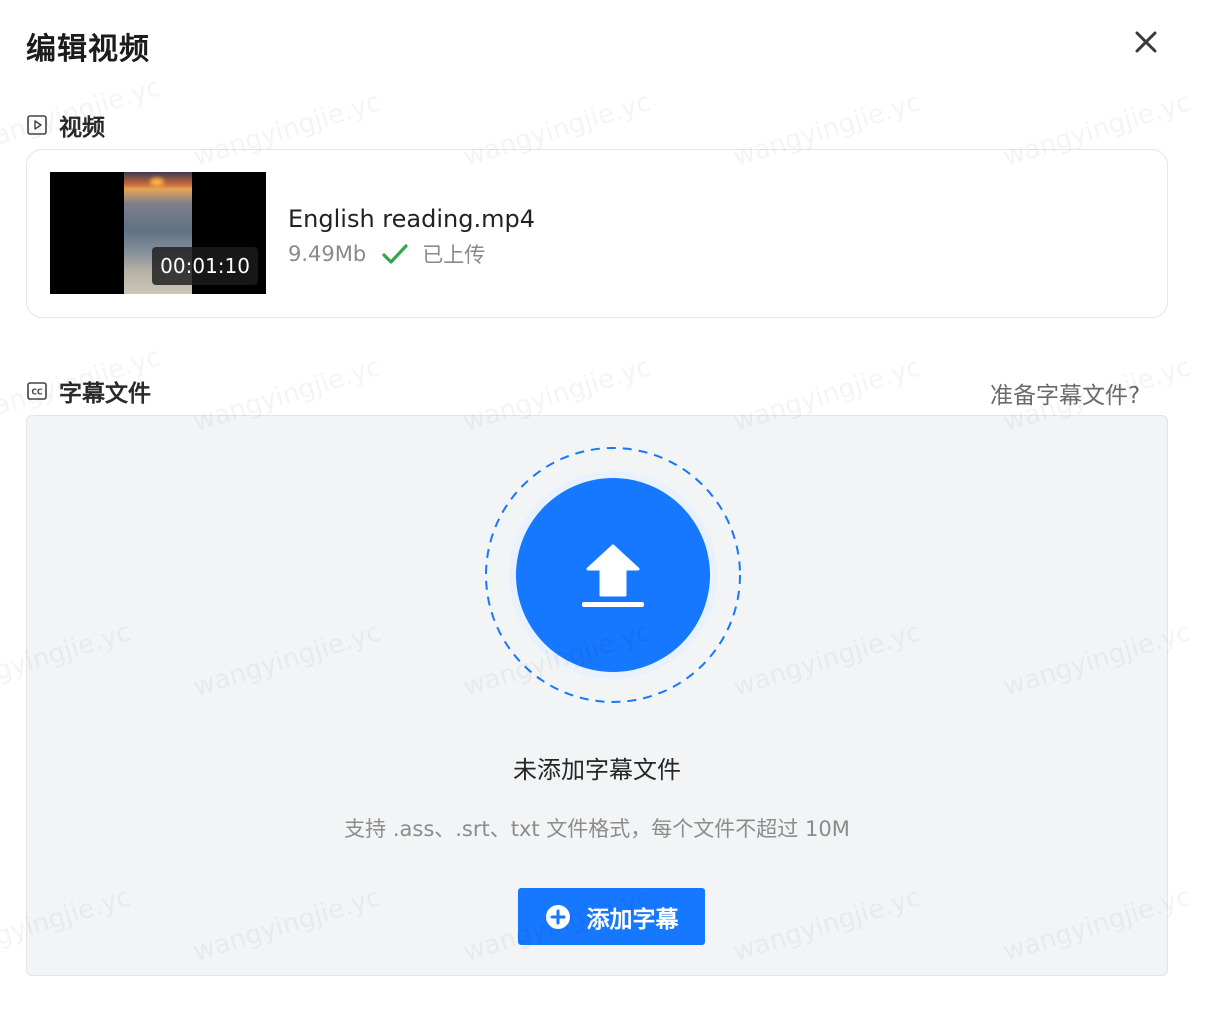 The width and height of the screenshot is (1206, 1028). I want to click on upload-status: 已上传, so click(454, 255).